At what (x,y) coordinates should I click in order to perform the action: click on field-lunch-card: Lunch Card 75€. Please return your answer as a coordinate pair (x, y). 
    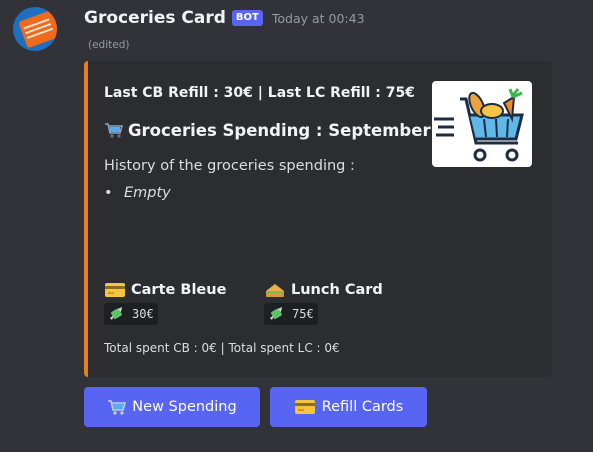
    Looking at the image, I should click on (323, 303).